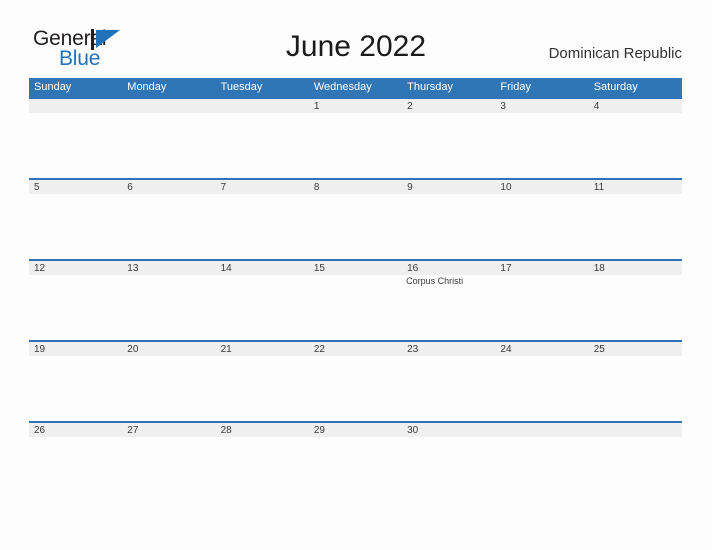  What do you see at coordinates (226, 268) in the screenshot?
I see `day-number: 14` at bounding box center [226, 268].